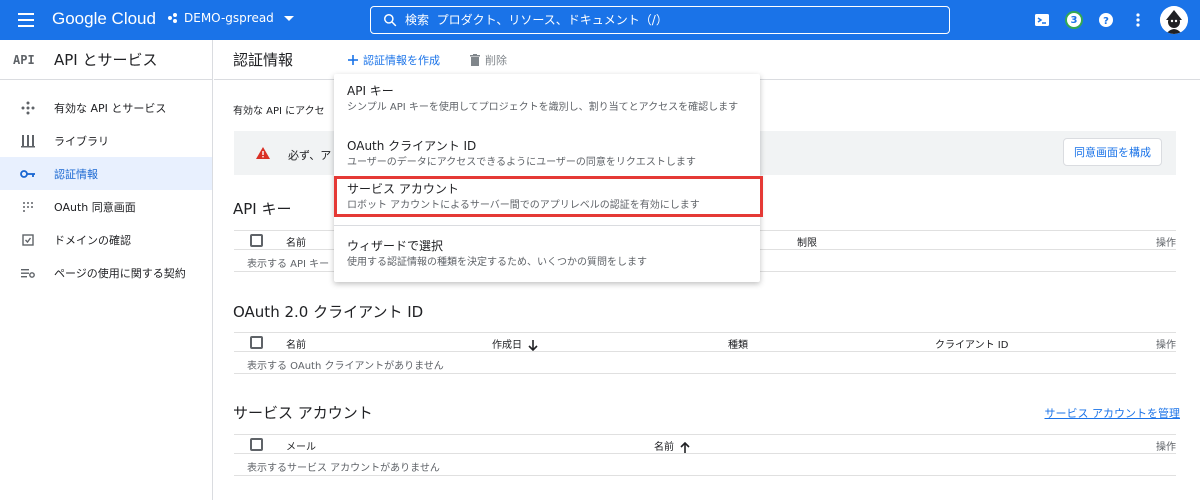 The width and height of the screenshot is (1200, 500). What do you see at coordinates (807, 243) in the screenshot?
I see `col-restriction: 制限` at bounding box center [807, 243].